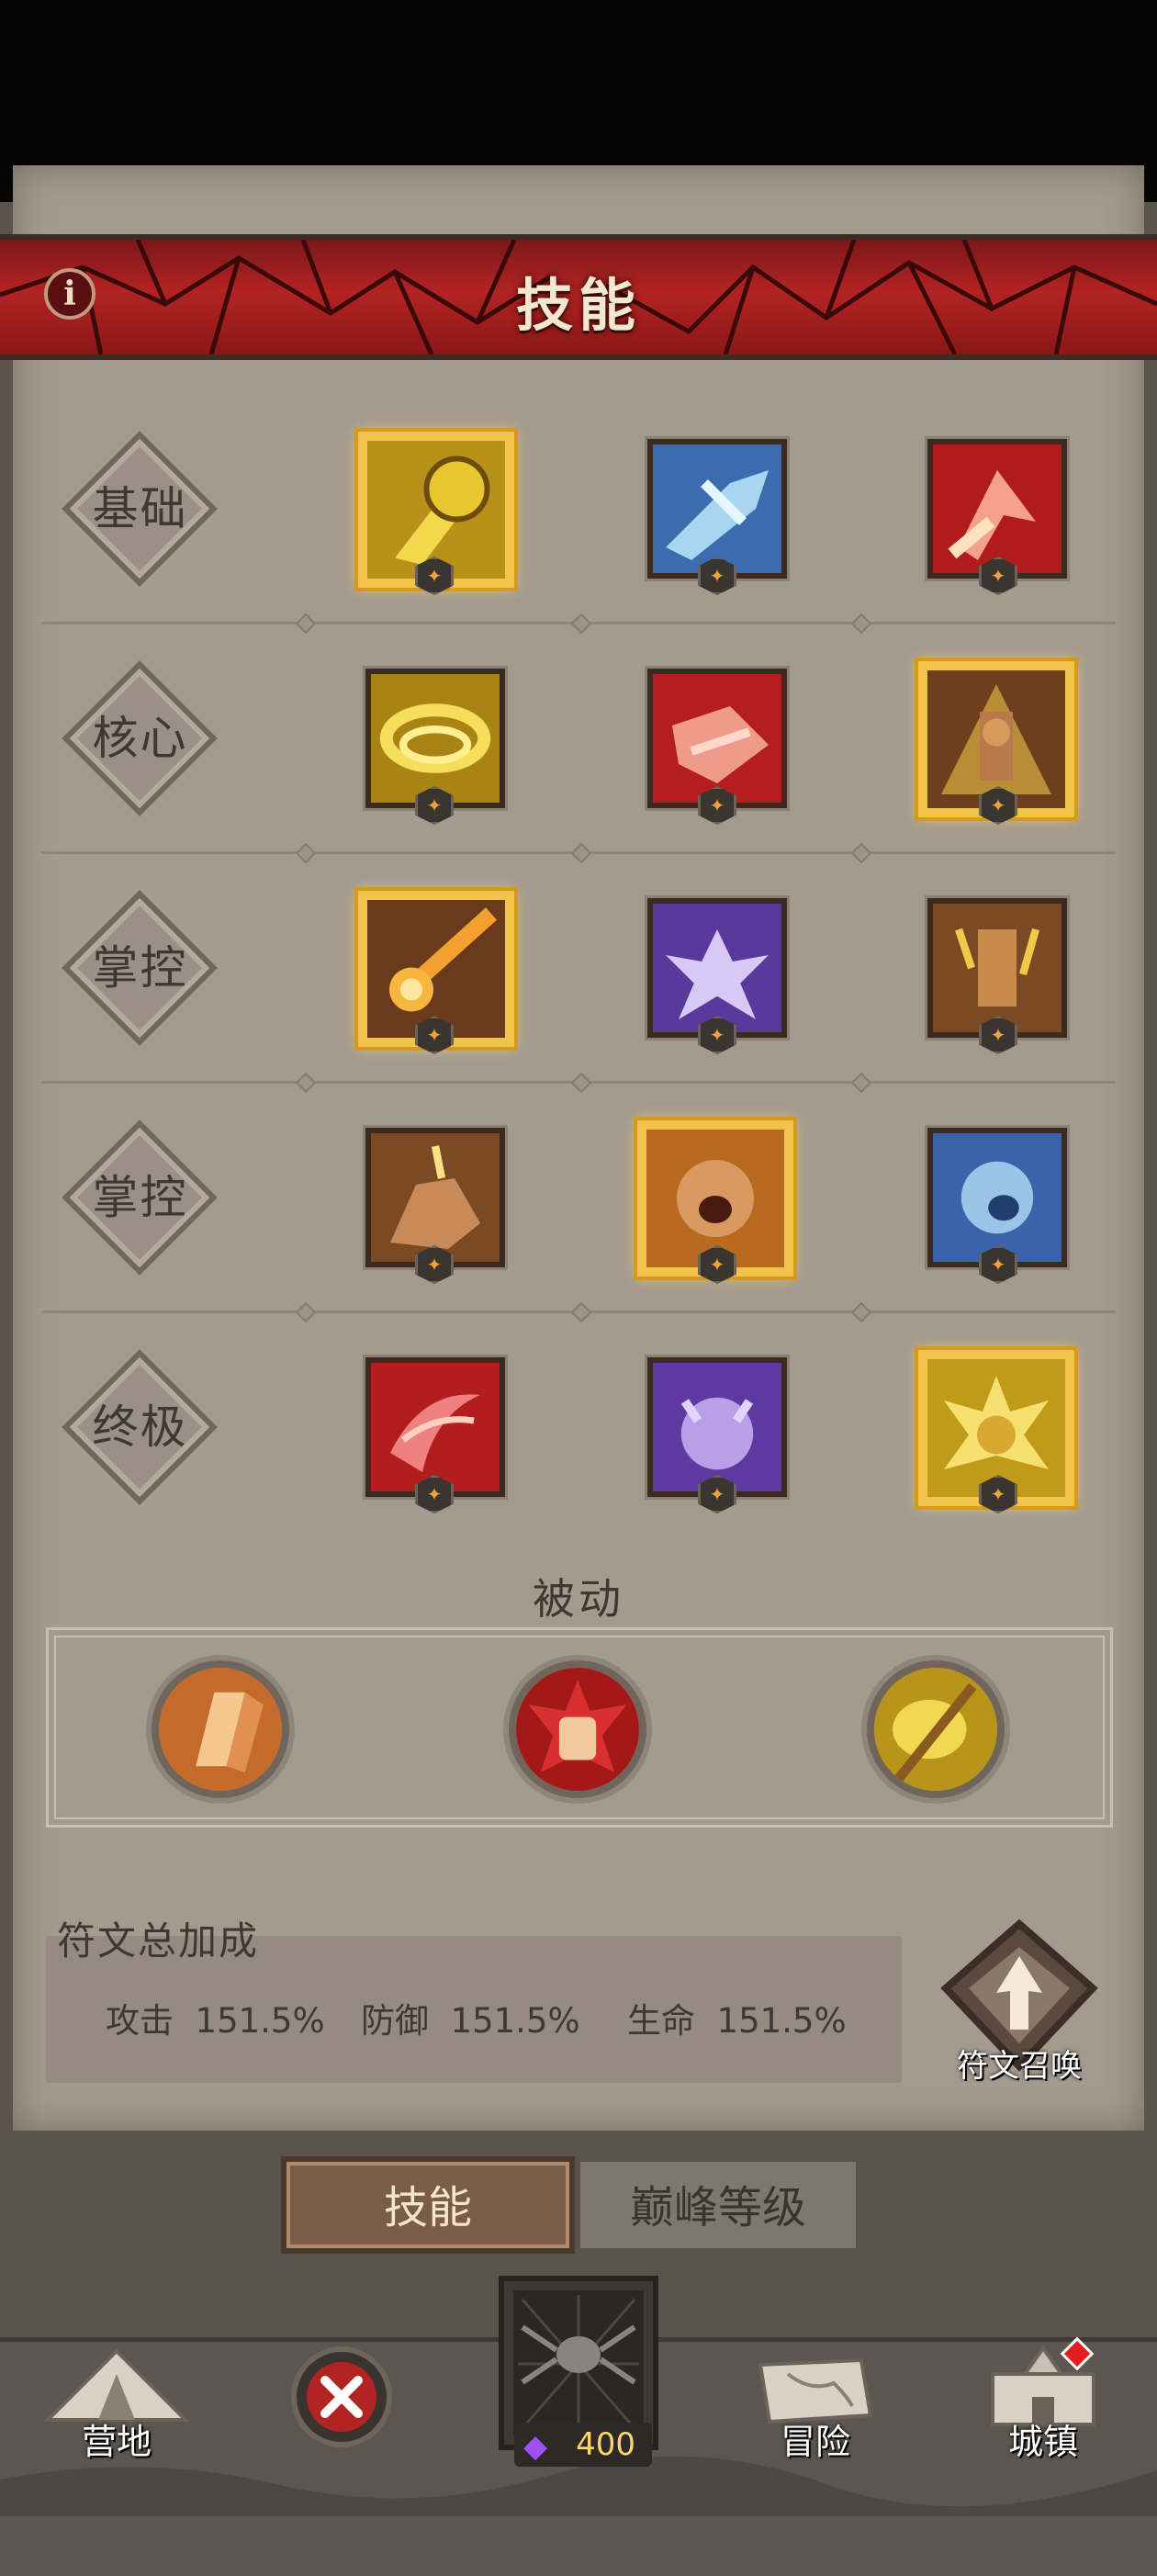 The height and width of the screenshot is (2576, 1157). What do you see at coordinates (470, 2021) in the screenshot?
I see `stat-defense: 防御 151.5%` at bounding box center [470, 2021].